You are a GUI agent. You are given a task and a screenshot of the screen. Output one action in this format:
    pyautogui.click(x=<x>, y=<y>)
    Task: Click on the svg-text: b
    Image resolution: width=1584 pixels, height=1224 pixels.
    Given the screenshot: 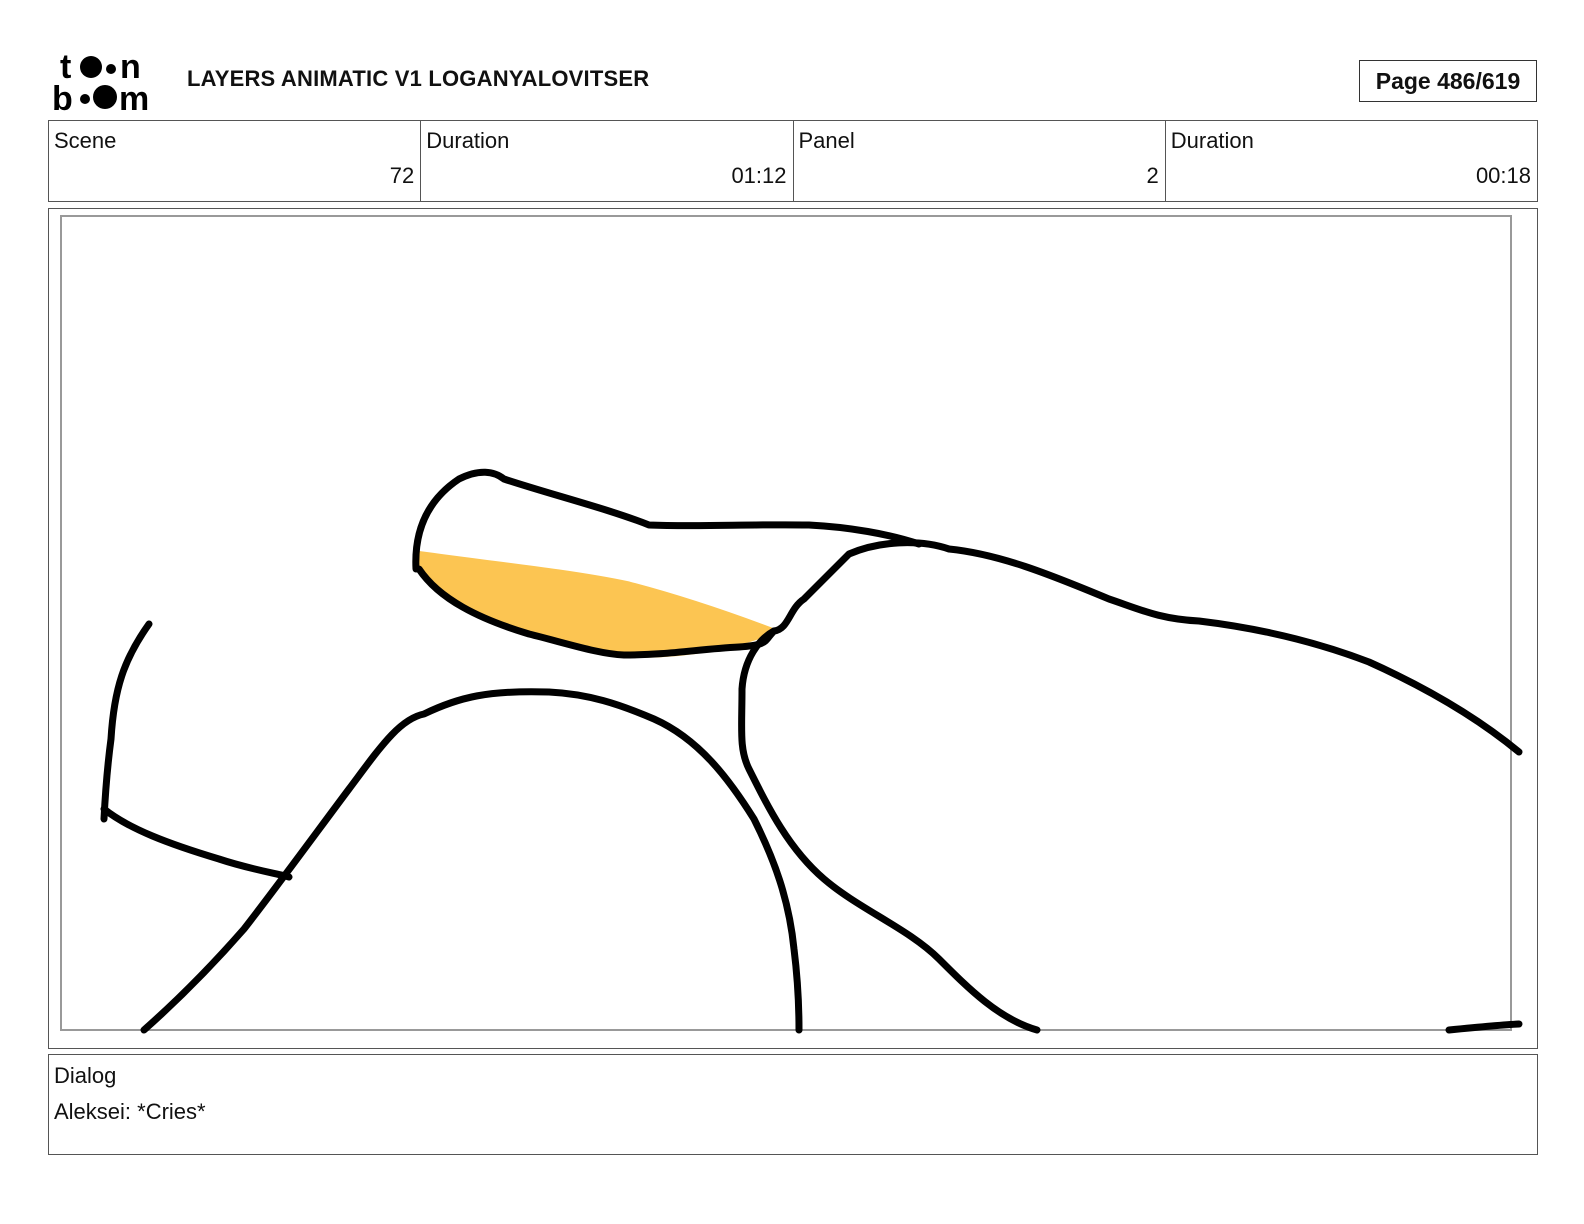 What is the action you would take?
    pyautogui.click(x=62, y=97)
    